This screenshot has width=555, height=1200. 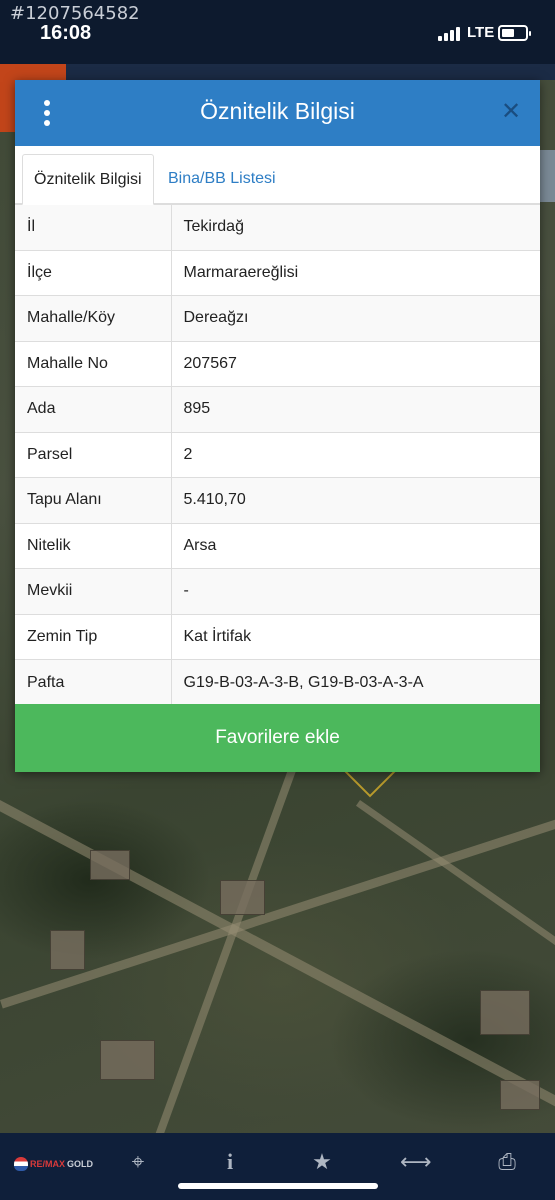 I want to click on row-value: Tekirdağ, so click(x=355, y=227).